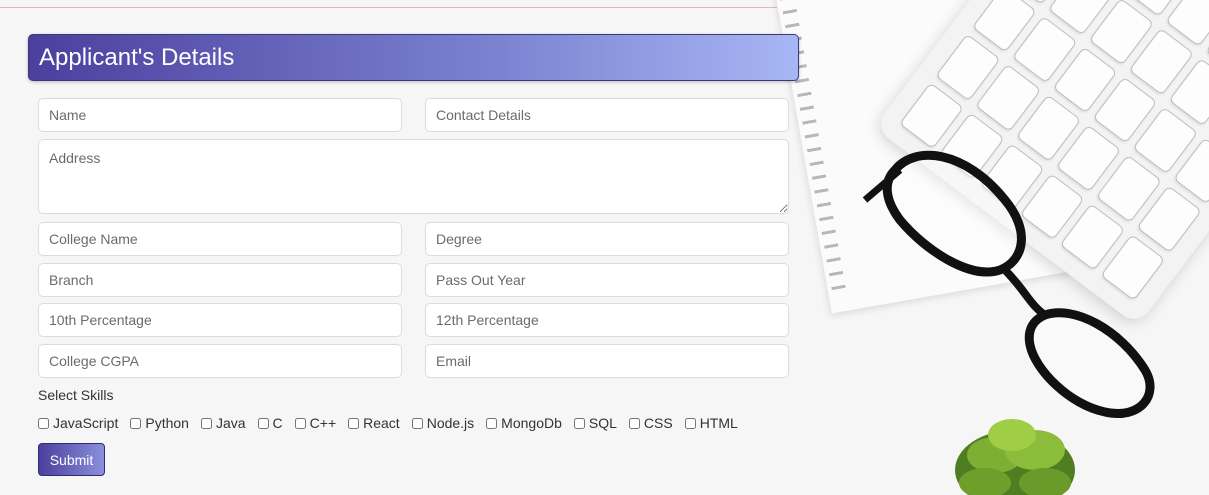 This screenshot has height=495, width=1209. I want to click on skill-nodejs: Node.js, so click(443, 423).